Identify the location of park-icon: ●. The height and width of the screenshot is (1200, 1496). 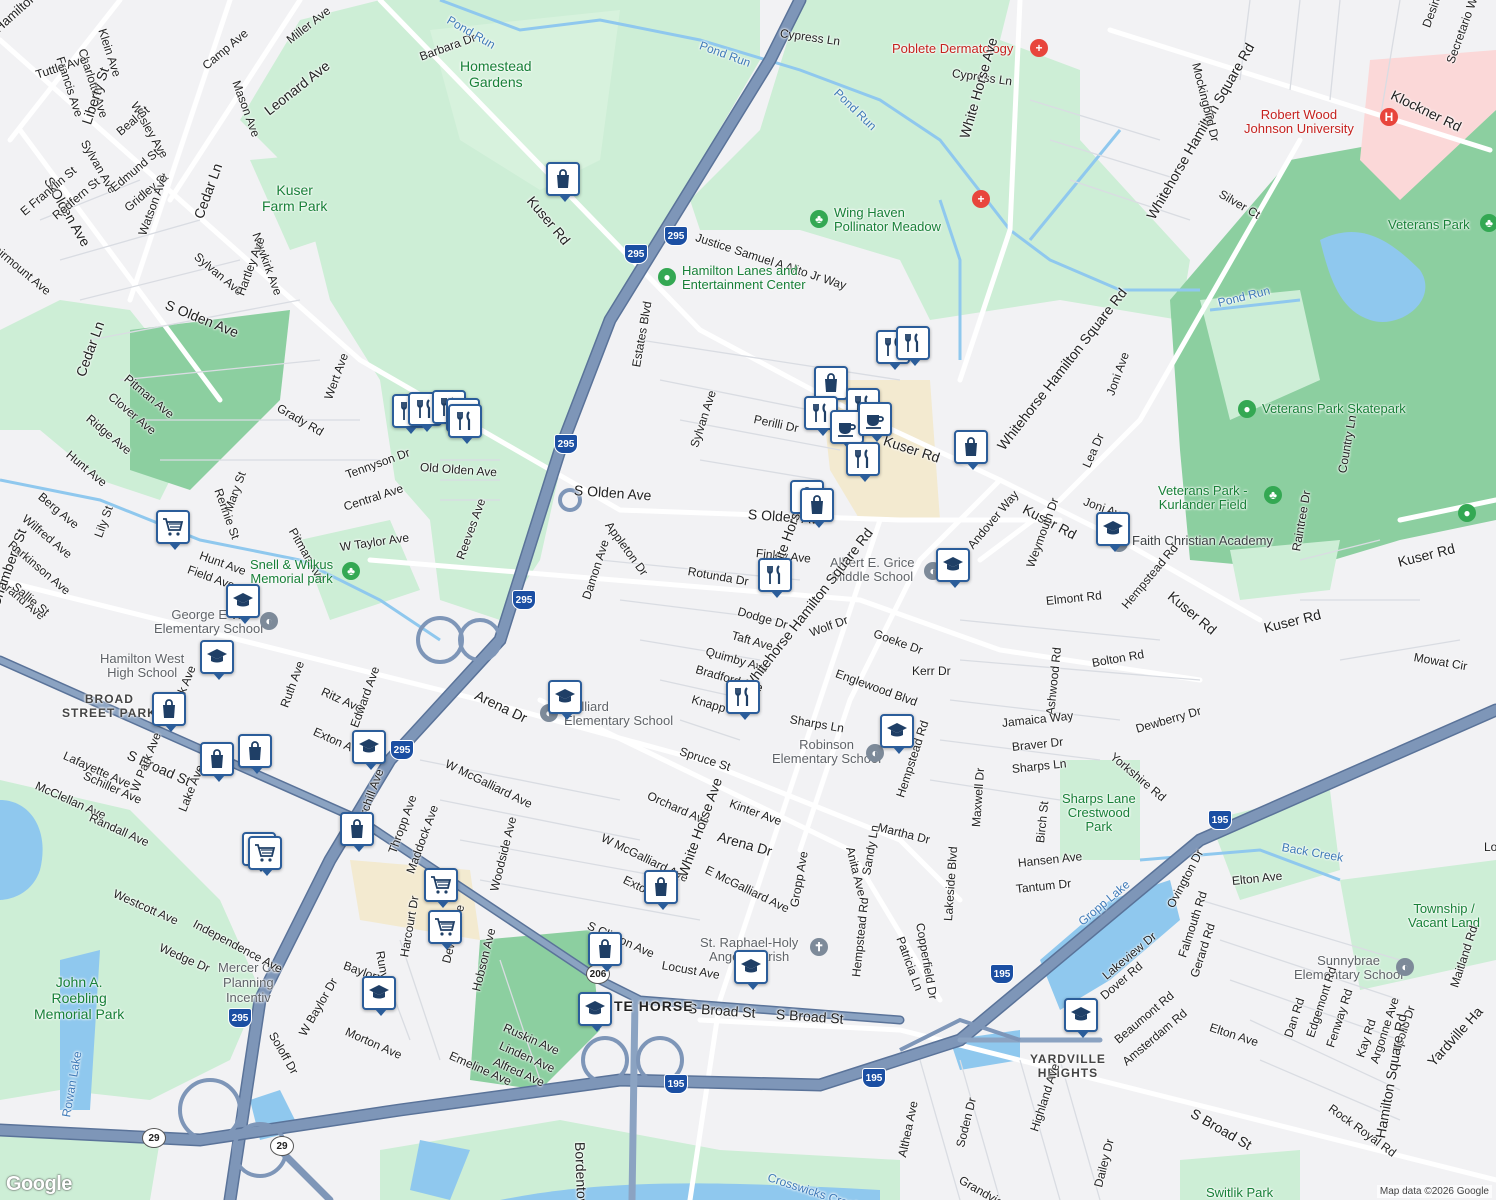
(1467, 513).